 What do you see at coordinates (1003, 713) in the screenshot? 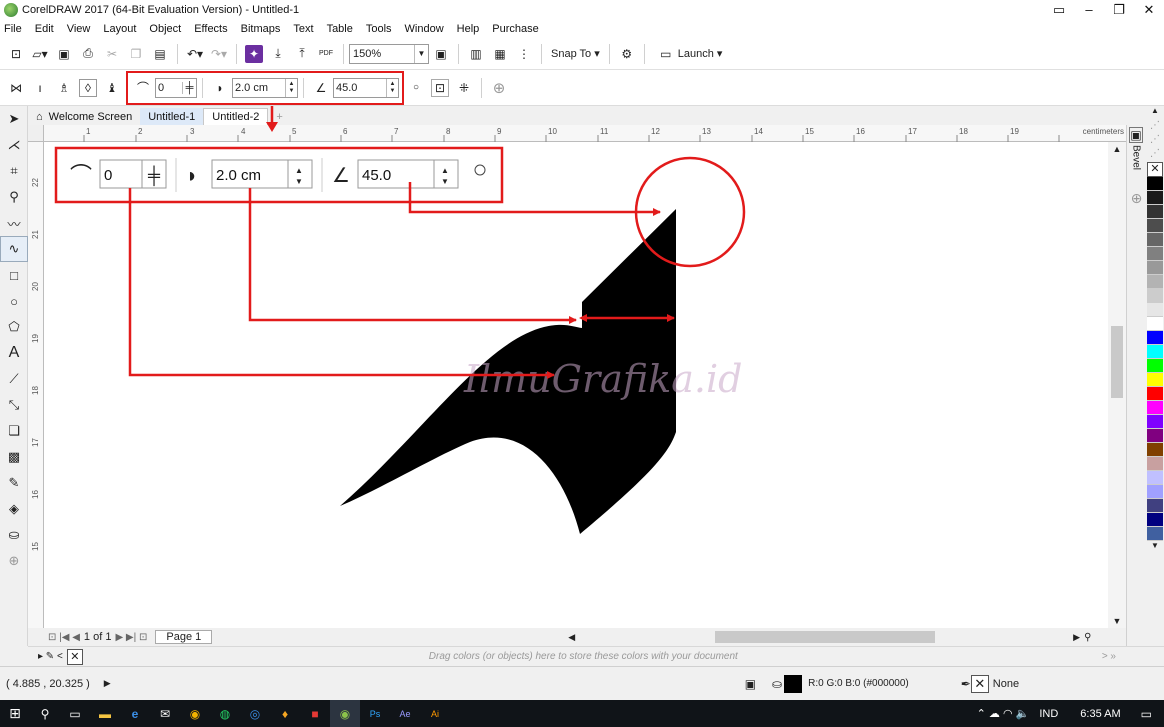
I see `tray-icons: ⌃ ☁ ◠ 🔈` at bounding box center [1003, 713].